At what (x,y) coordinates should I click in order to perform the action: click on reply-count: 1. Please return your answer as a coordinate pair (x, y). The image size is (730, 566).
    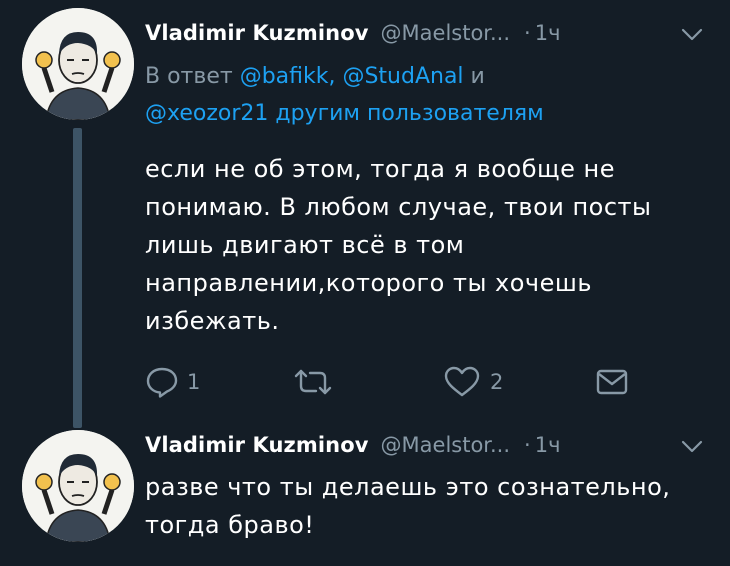
    Looking at the image, I should click on (194, 382).